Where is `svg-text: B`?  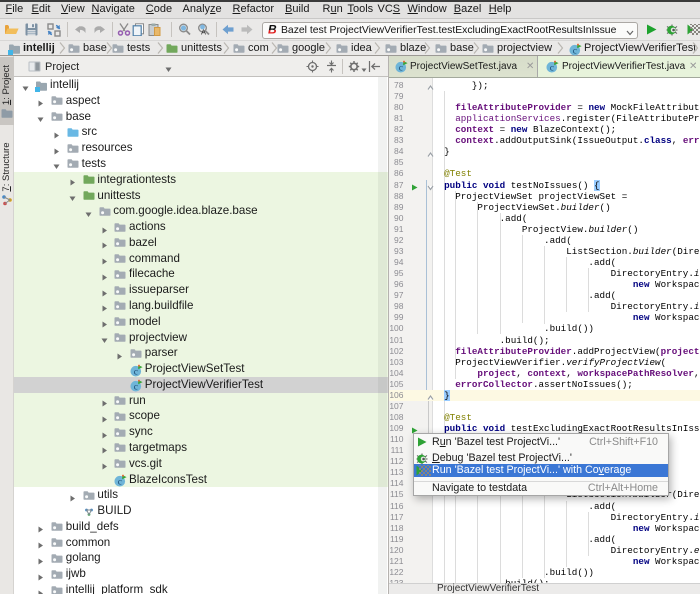
svg-text: B is located at coordinates (272, 29).